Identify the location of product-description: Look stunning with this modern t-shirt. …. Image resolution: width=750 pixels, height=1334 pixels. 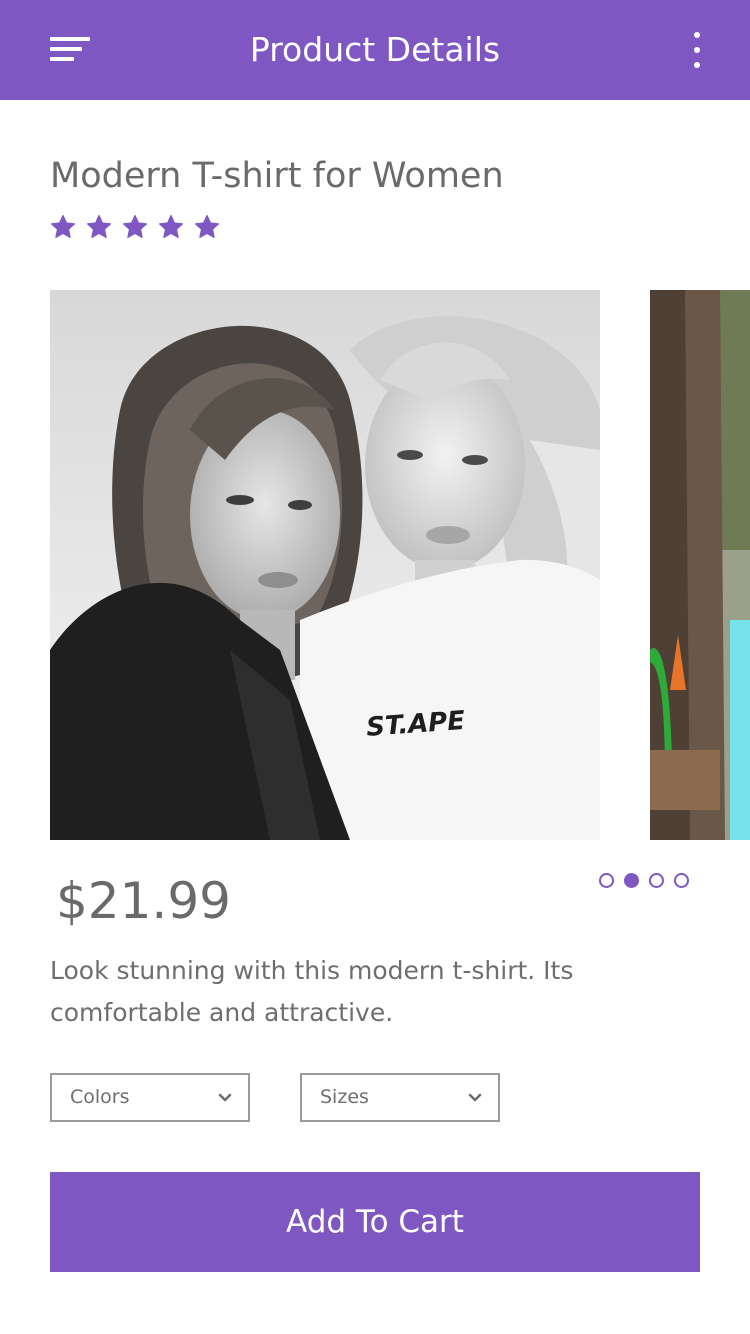
(312, 991).